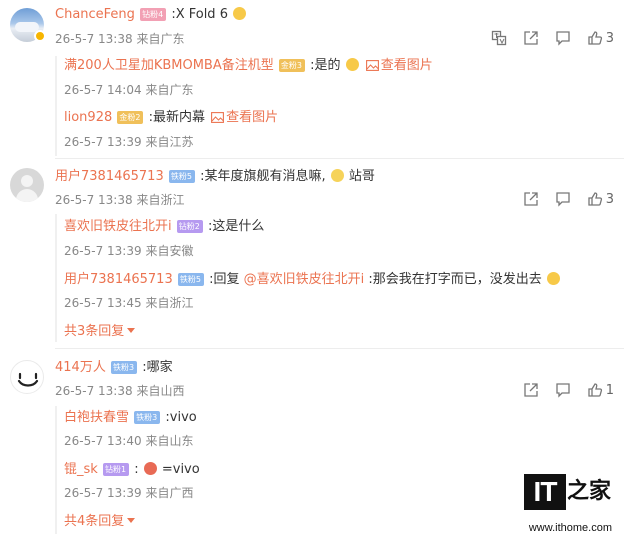 The height and width of the screenshot is (540, 624). Describe the element at coordinates (181, 417) in the screenshot. I see `reply-text: :vivo` at that location.